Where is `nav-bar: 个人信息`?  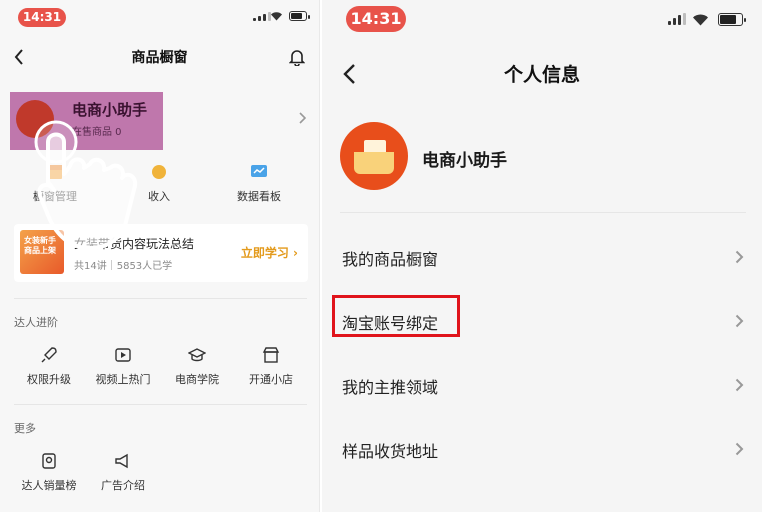
nav-bar: 个人信息 is located at coordinates (542, 73).